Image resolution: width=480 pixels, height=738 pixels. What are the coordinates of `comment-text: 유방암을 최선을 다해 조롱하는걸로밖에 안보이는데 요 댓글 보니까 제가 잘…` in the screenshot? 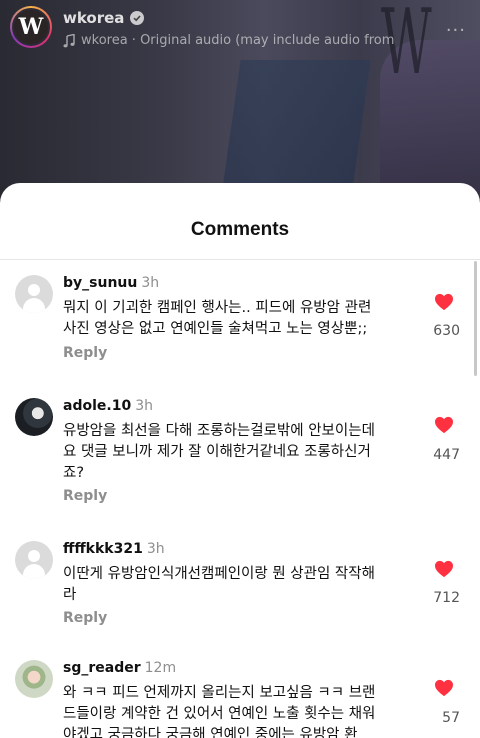 It's located at (238, 452).